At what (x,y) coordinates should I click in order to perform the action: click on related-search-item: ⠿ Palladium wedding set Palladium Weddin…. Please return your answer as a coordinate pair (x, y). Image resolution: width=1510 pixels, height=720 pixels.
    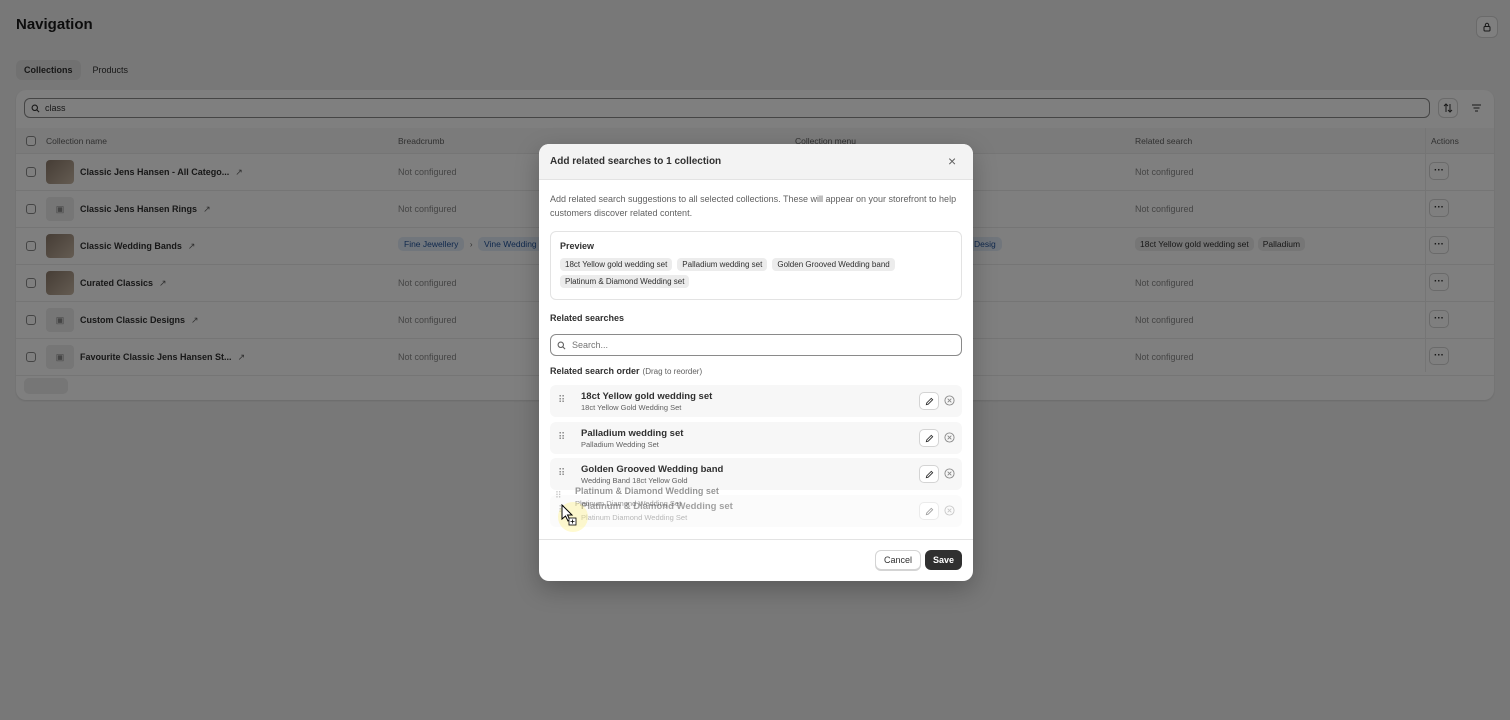
    Looking at the image, I should click on (756, 438).